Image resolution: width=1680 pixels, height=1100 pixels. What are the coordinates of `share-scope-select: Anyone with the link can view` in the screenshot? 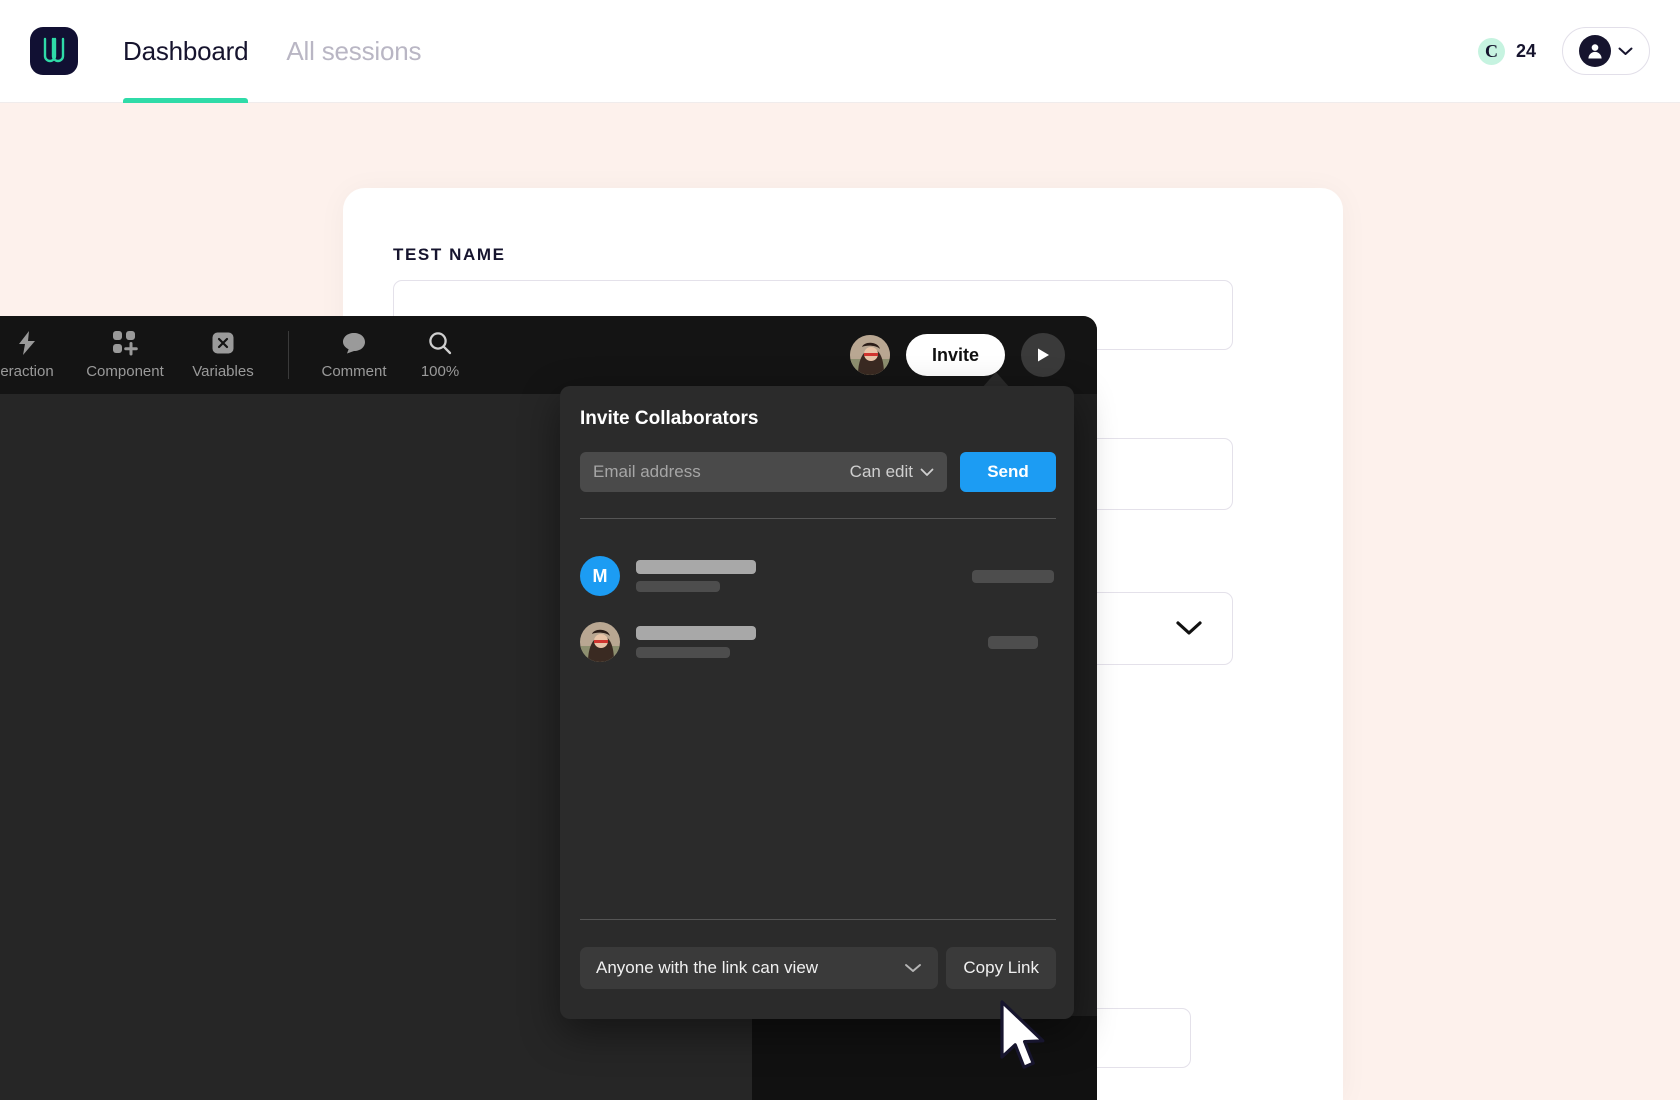 It's located at (759, 968).